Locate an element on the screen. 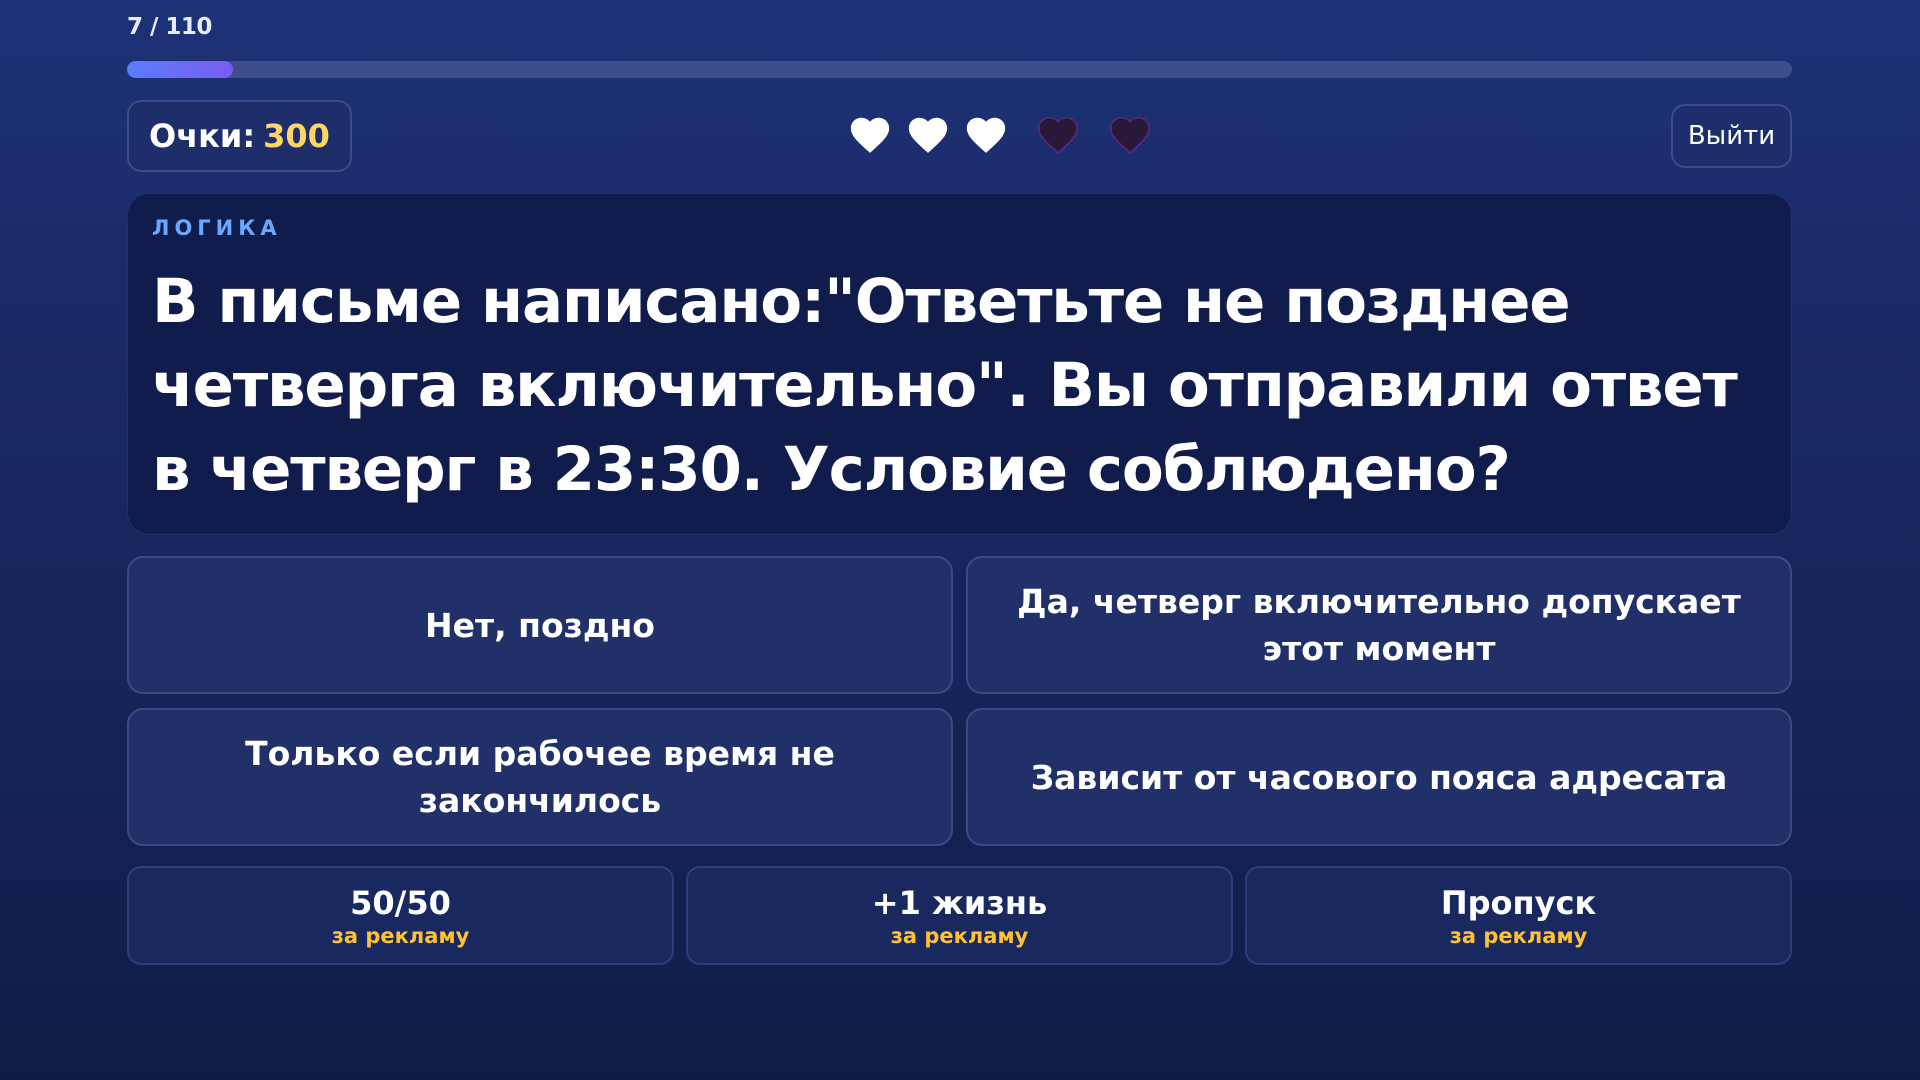 This screenshot has height=1080, width=1920. powerup-title: +1 жизнь is located at coordinates (959, 902).